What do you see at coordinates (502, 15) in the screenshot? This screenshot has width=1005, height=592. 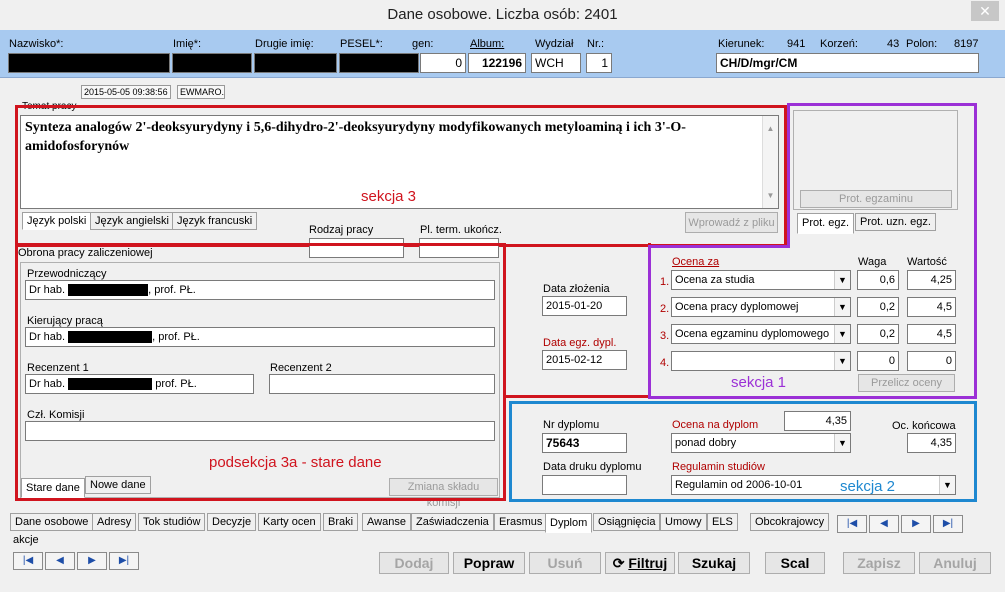 I see `title-bar: Dane osobowe. Liczba osób: 2401 ✕` at bounding box center [502, 15].